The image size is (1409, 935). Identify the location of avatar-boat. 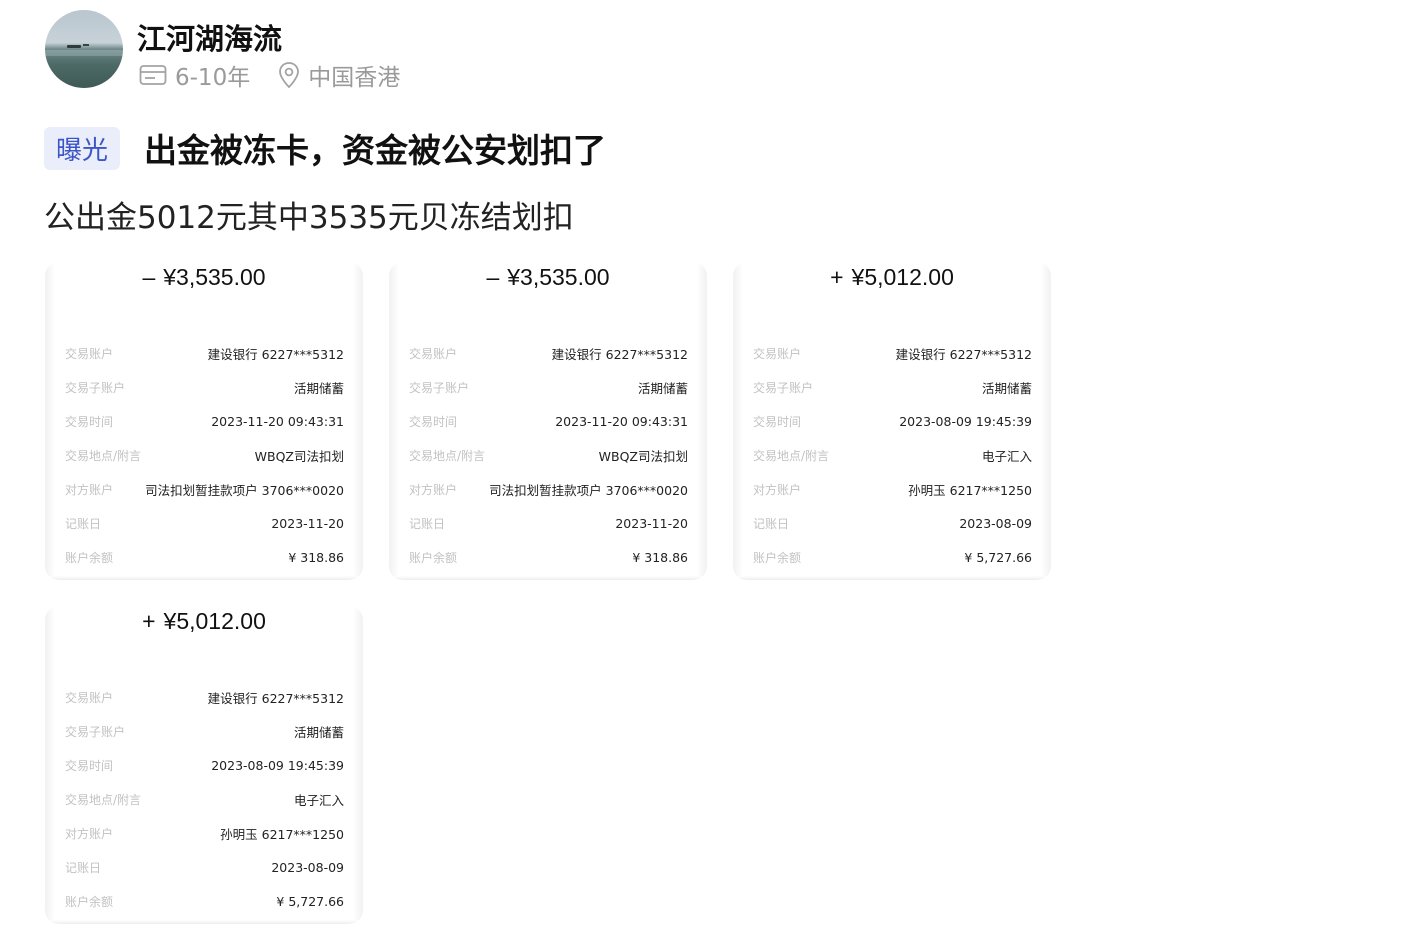
(74, 46).